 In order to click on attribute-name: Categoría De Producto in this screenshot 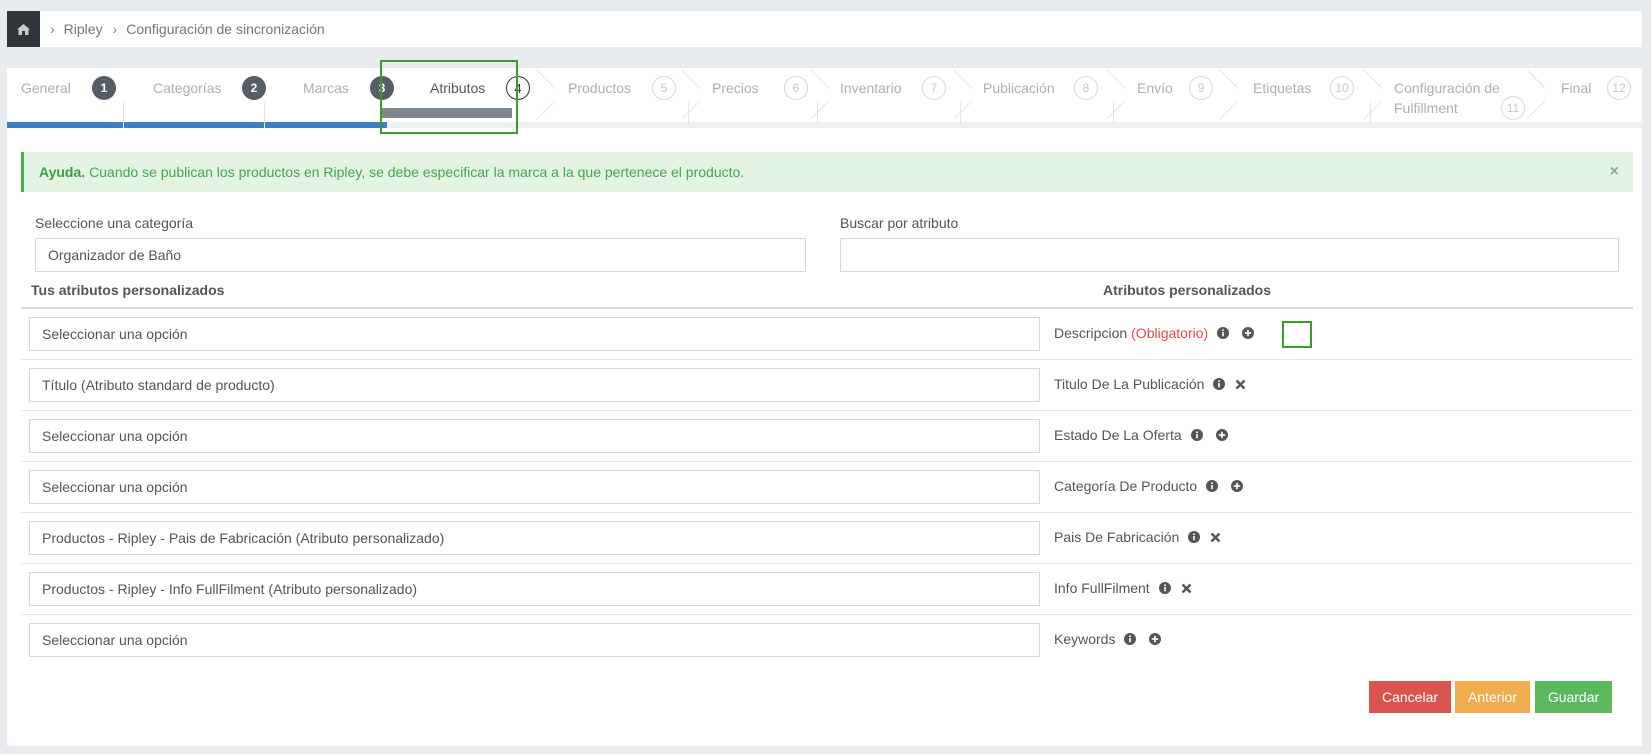, I will do `click(1149, 486)`.